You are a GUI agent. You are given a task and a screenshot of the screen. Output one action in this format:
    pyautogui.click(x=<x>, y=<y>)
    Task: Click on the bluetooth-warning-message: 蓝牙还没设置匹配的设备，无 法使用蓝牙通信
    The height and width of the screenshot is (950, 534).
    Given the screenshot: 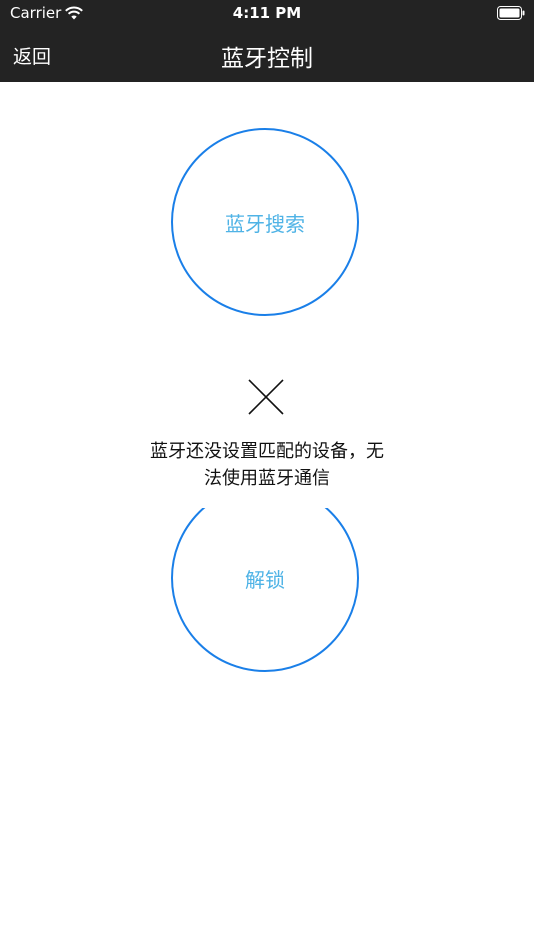 What is the action you would take?
    pyautogui.click(x=267, y=472)
    